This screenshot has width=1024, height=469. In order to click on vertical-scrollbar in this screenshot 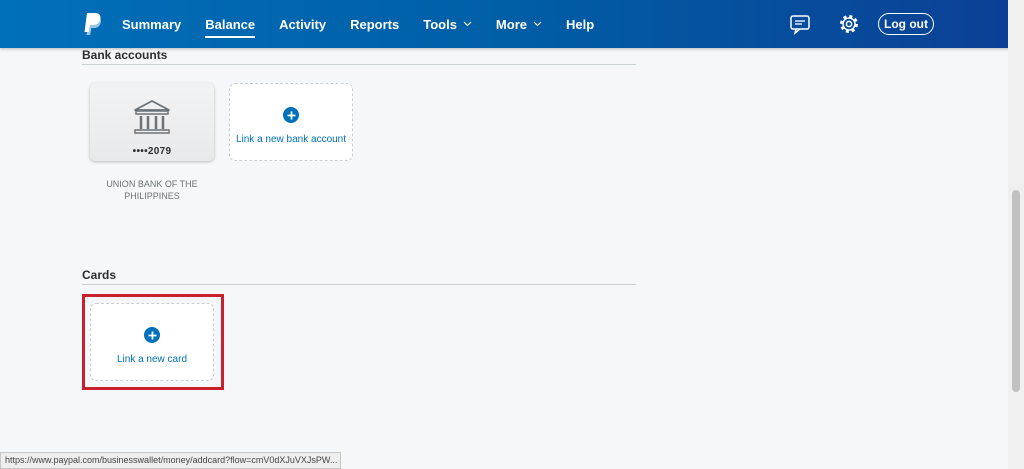, I will do `click(1016, 234)`.